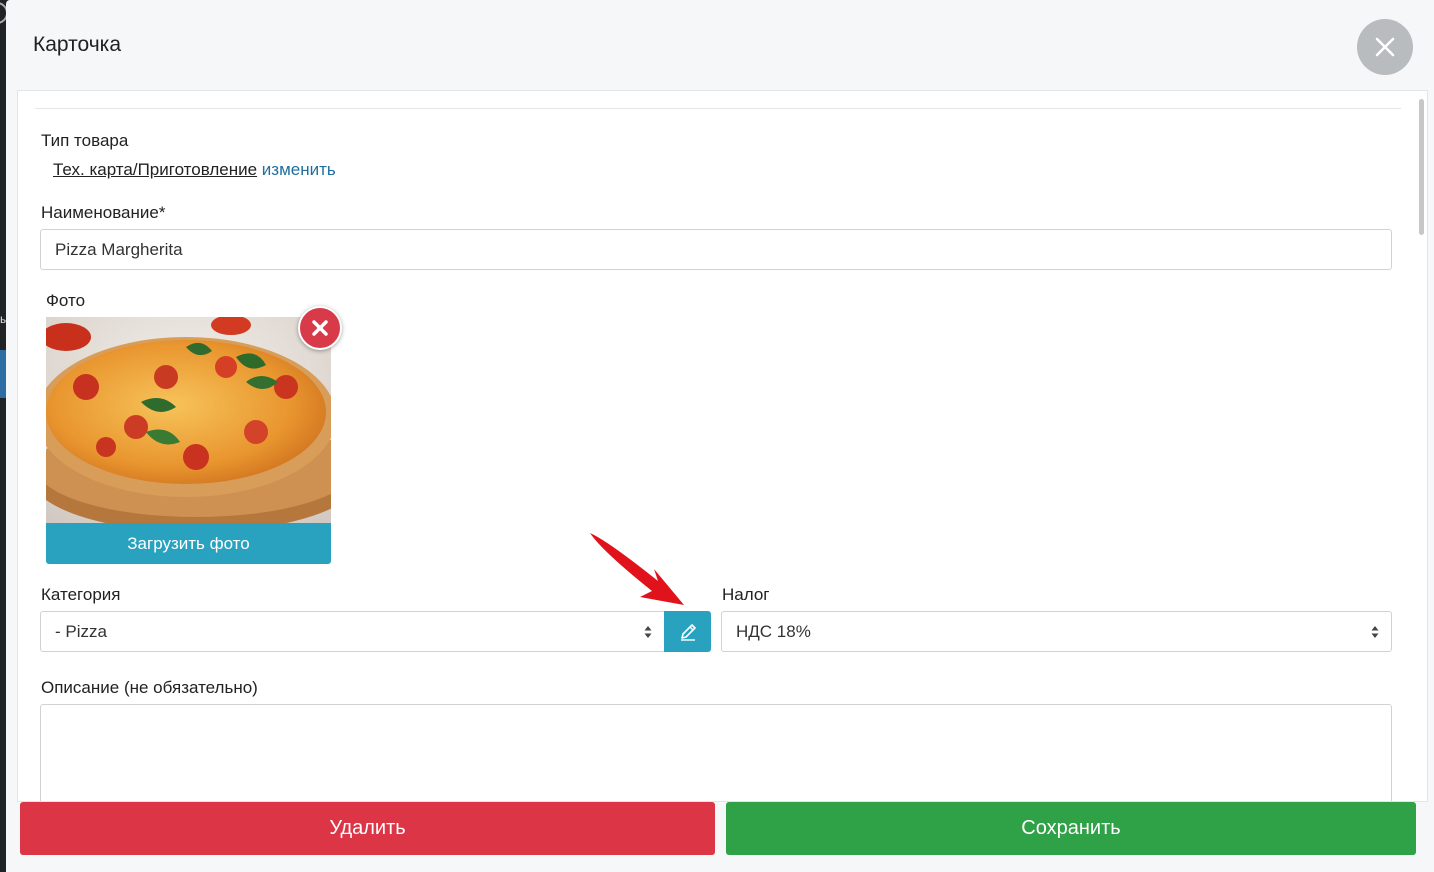 The image size is (1434, 872). I want to click on upload-photo-button: Загрузить фото, so click(188, 543).